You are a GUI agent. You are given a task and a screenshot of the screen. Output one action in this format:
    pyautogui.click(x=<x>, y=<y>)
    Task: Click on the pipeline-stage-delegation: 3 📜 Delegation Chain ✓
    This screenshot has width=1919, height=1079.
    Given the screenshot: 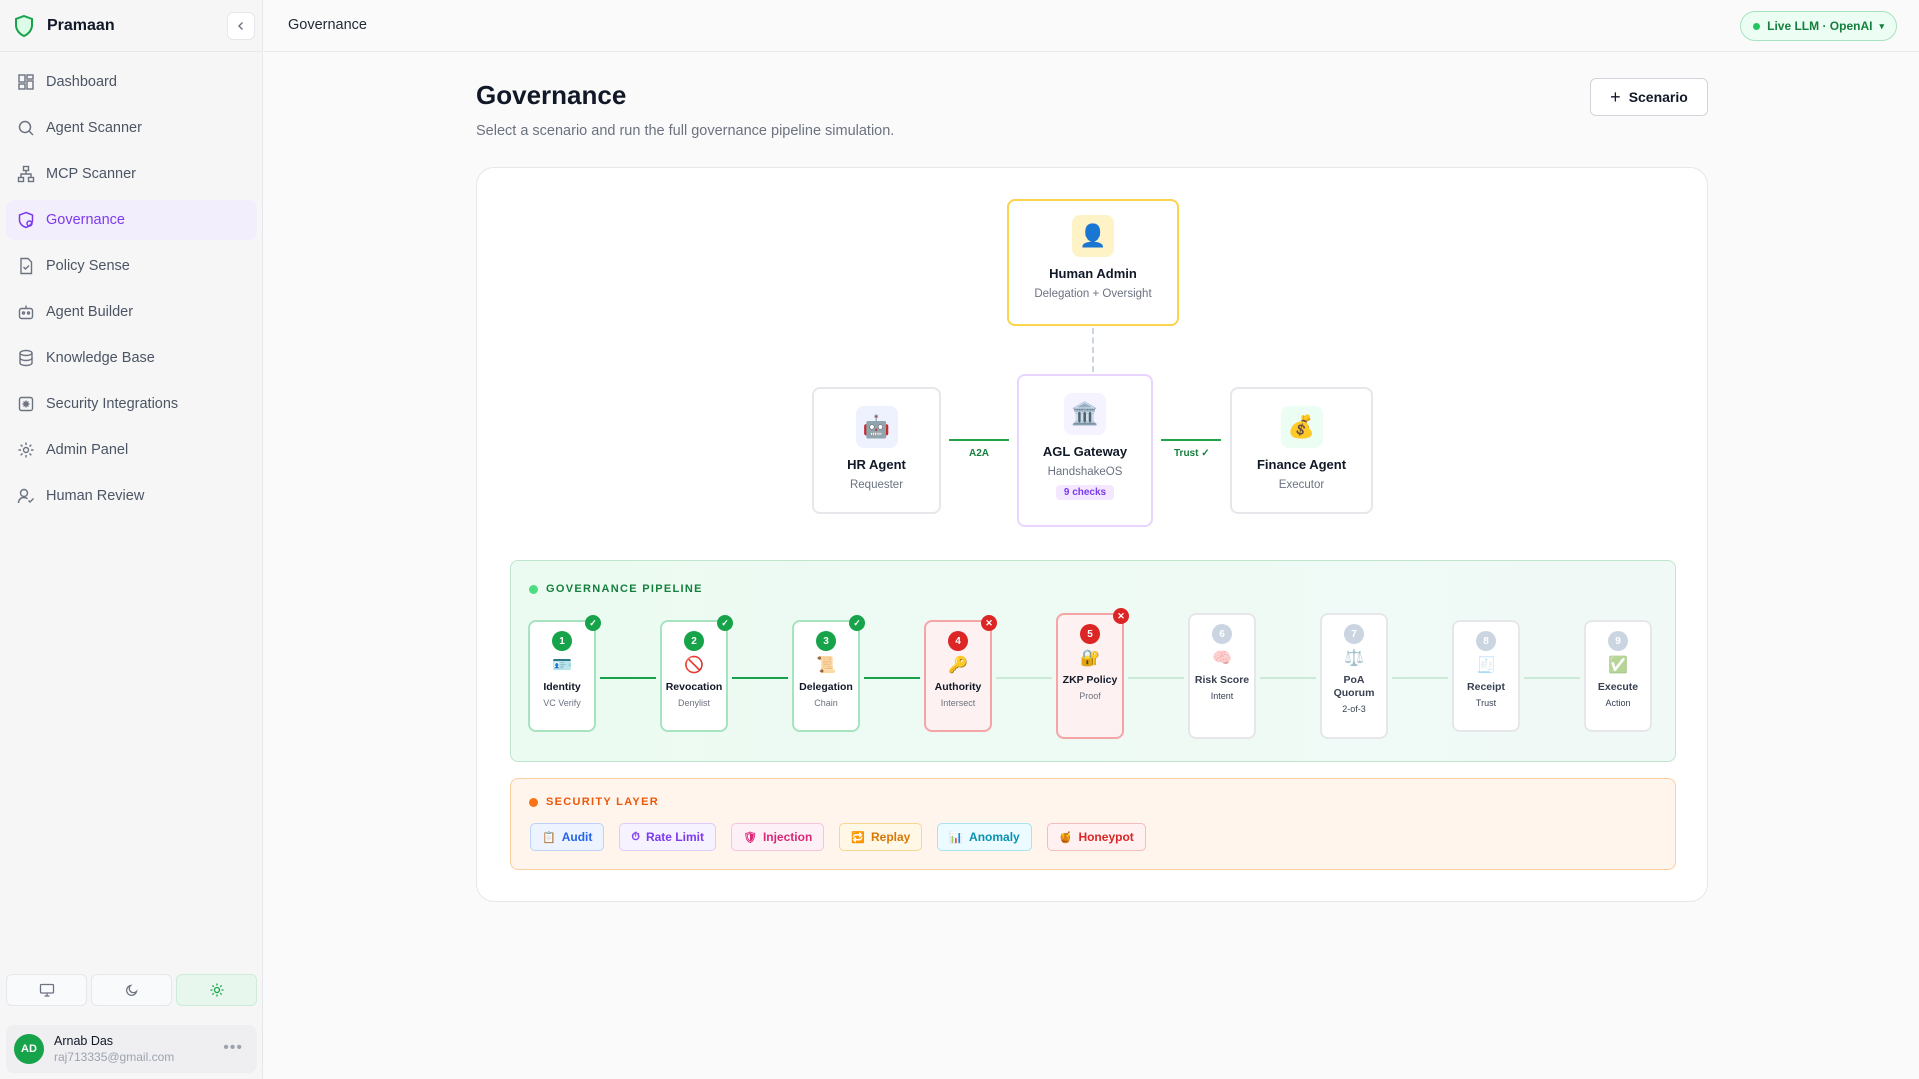 What is the action you would take?
    pyautogui.click(x=828, y=673)
    